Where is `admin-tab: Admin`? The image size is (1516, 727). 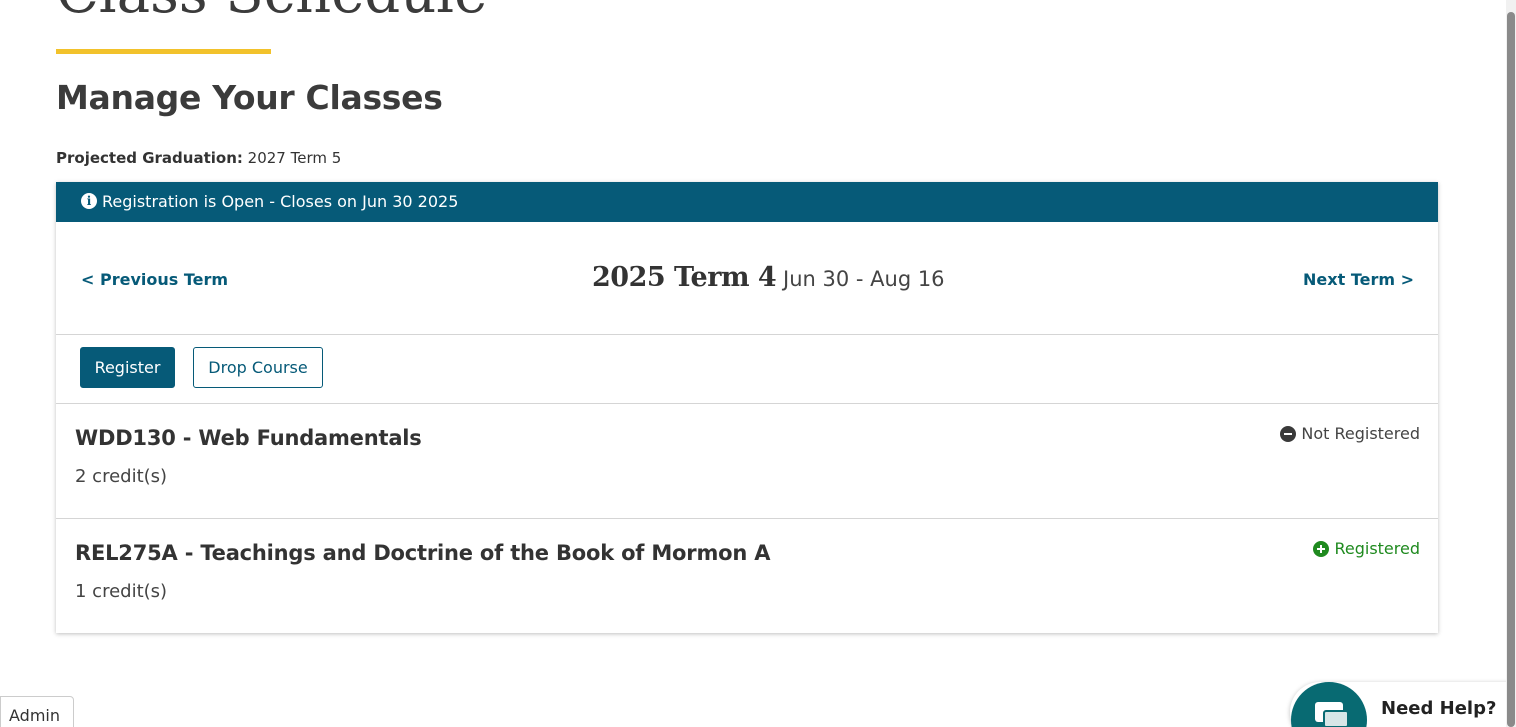 admin-tab: Admin is located at coordinates (37, 711).